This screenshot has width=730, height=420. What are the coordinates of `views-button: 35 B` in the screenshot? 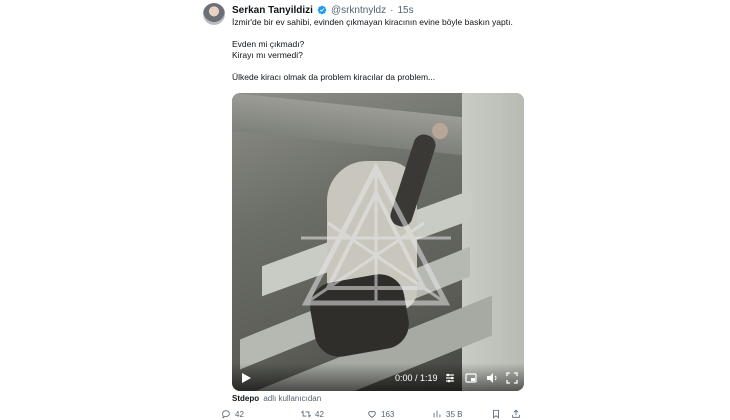 It's located at (447, 414).